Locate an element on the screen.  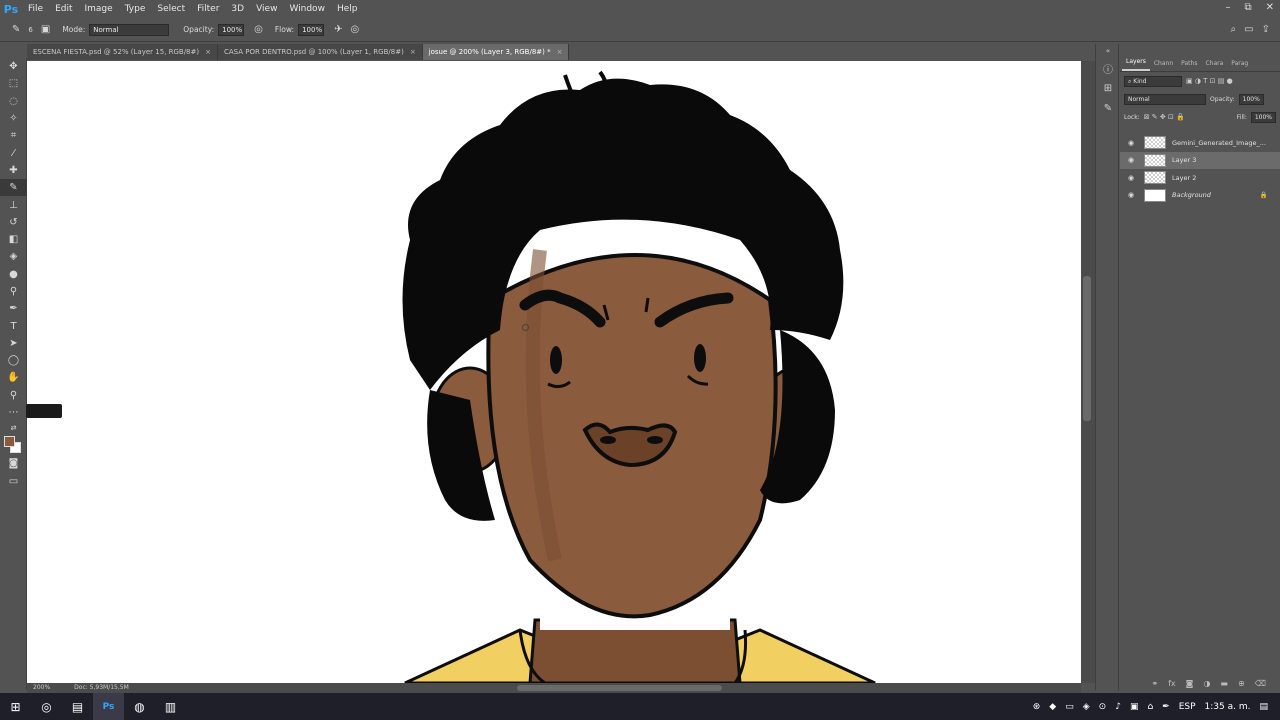
tray-app-icon: ▭ is located at coordinates (1069, 707).